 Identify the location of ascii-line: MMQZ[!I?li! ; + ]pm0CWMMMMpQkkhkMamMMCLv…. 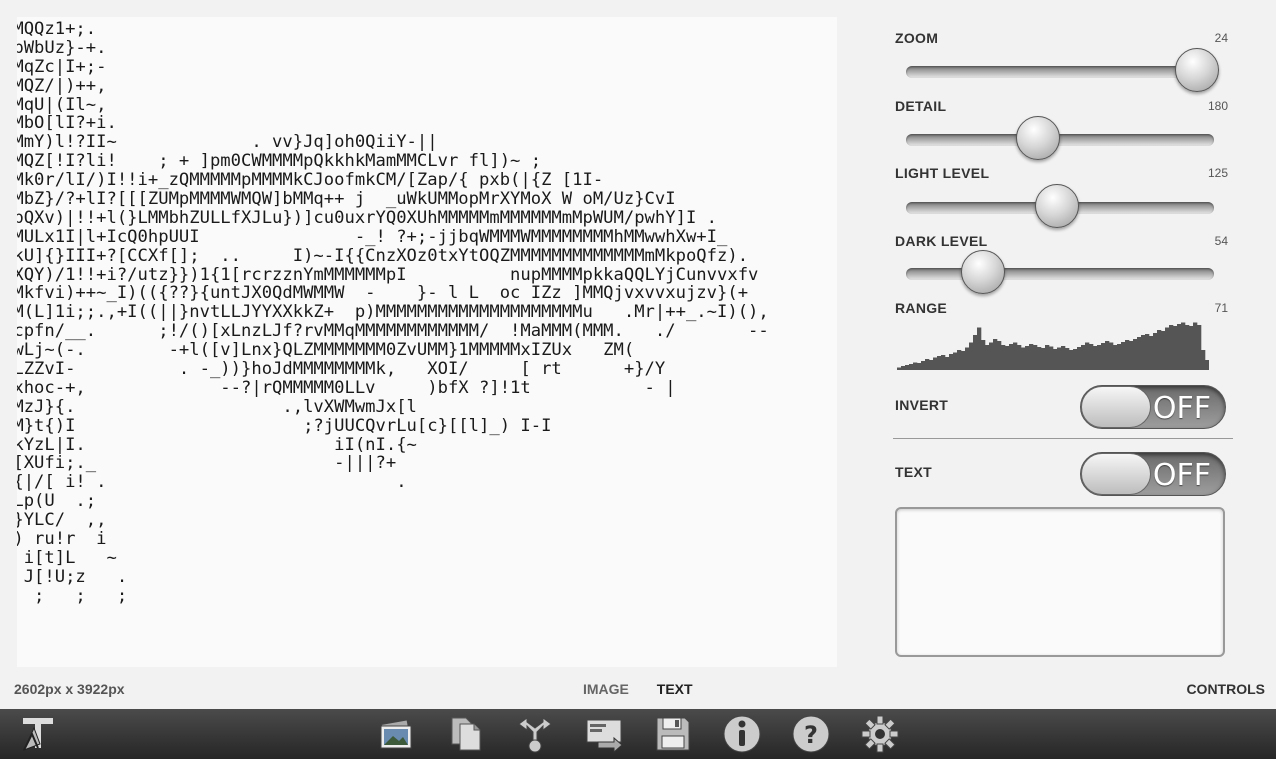
(279, 161).